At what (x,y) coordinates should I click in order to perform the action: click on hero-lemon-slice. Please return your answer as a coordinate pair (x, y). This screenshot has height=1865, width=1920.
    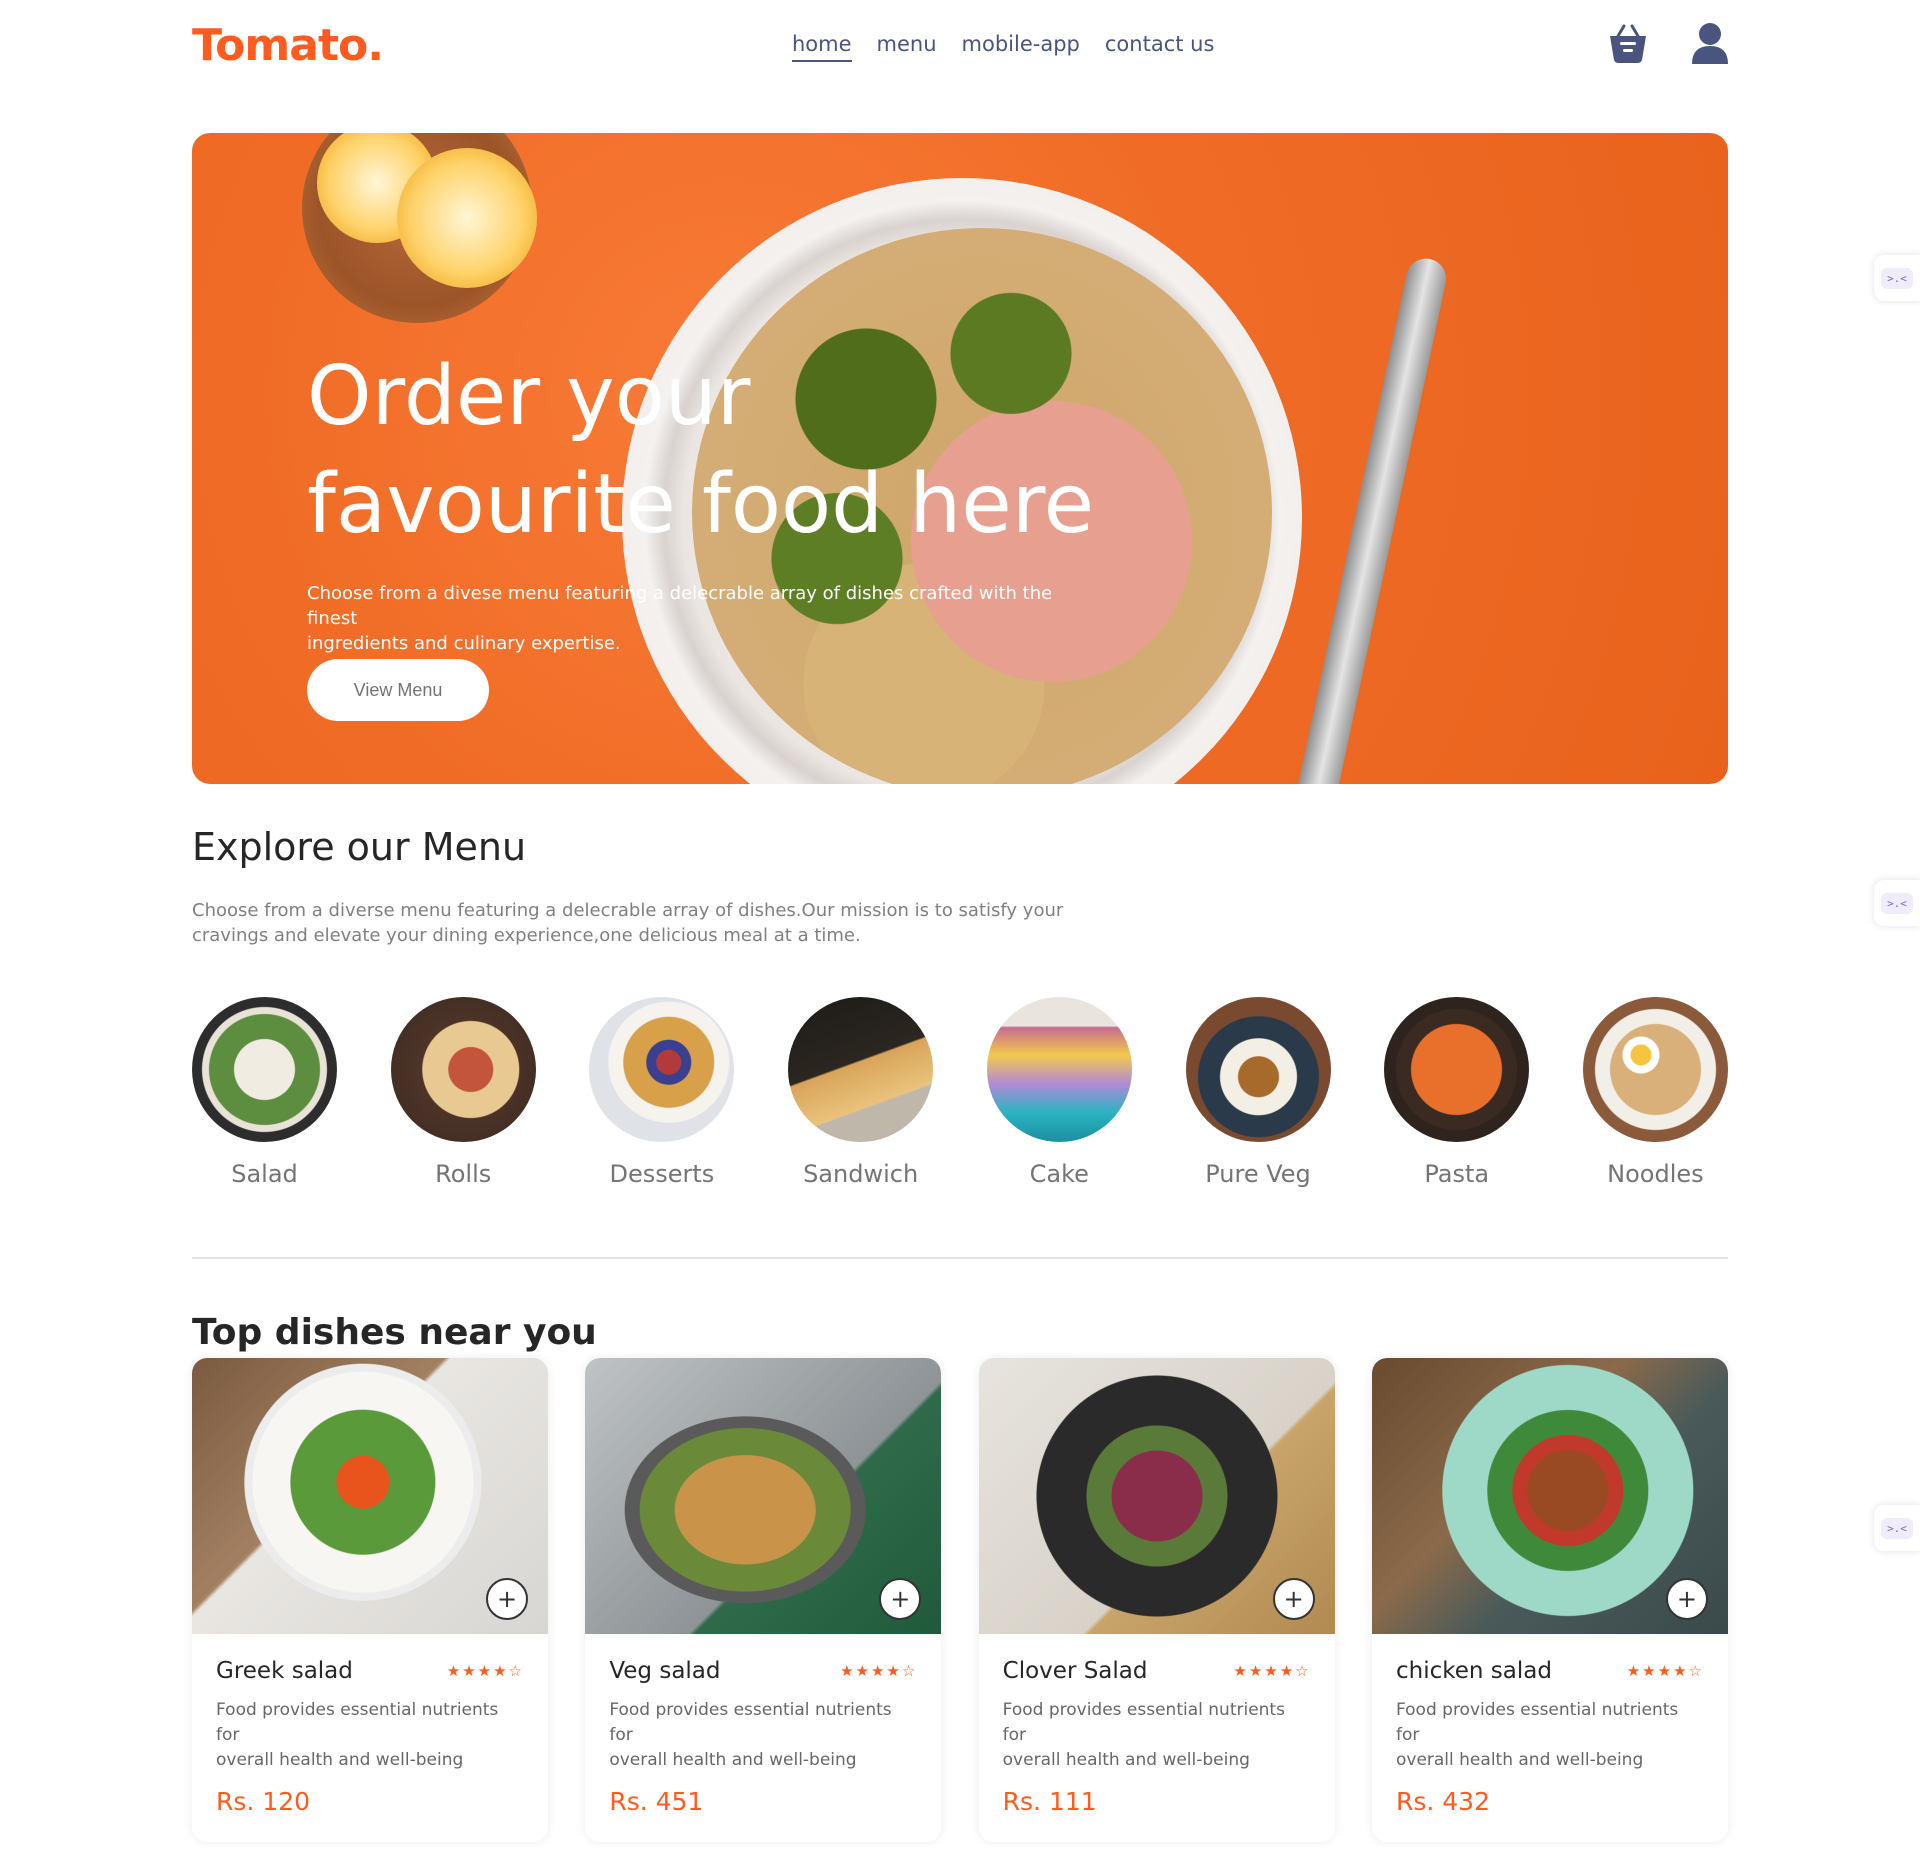
    Looking at the image, I should click on (467, 218).